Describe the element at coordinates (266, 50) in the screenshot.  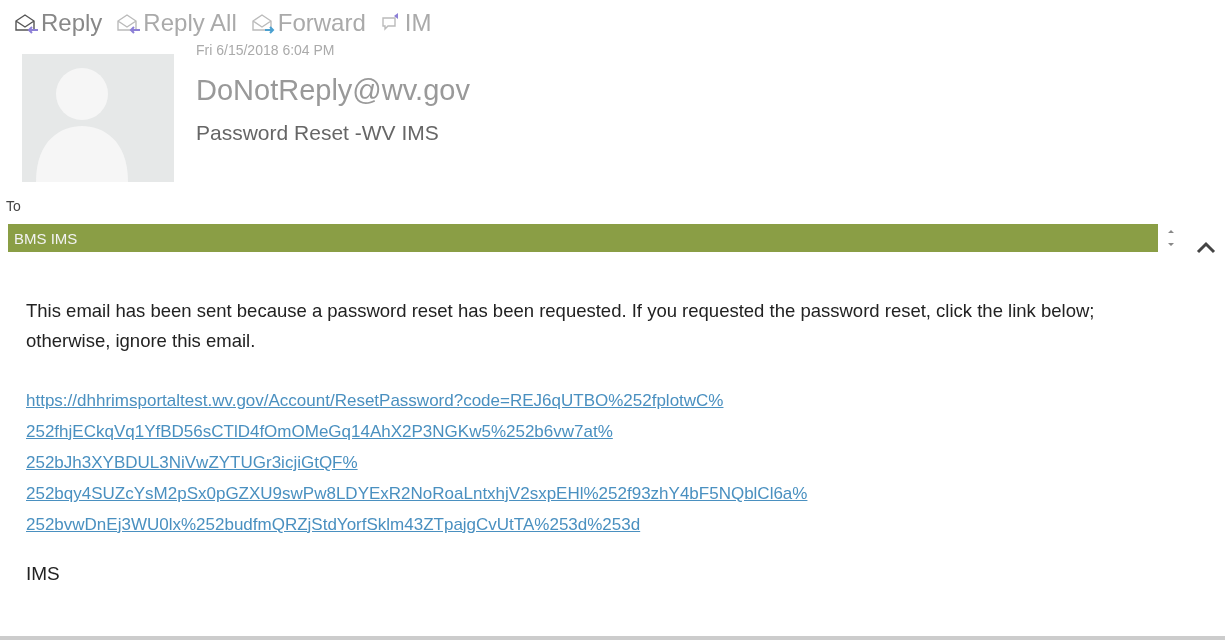
I see `date-text: Fri 6/15/2018 6:04 PM` at that location.